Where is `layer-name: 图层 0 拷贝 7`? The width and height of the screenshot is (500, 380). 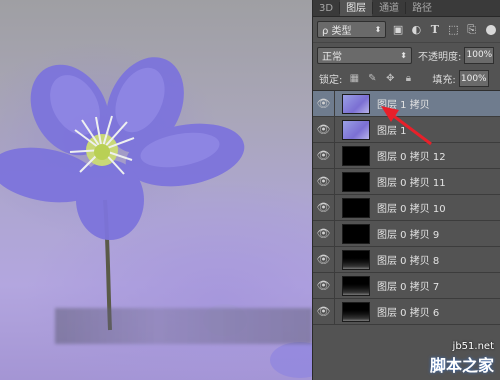
layer-name: 图层 0 拷贝 7 is located at coordinates (408, 287).